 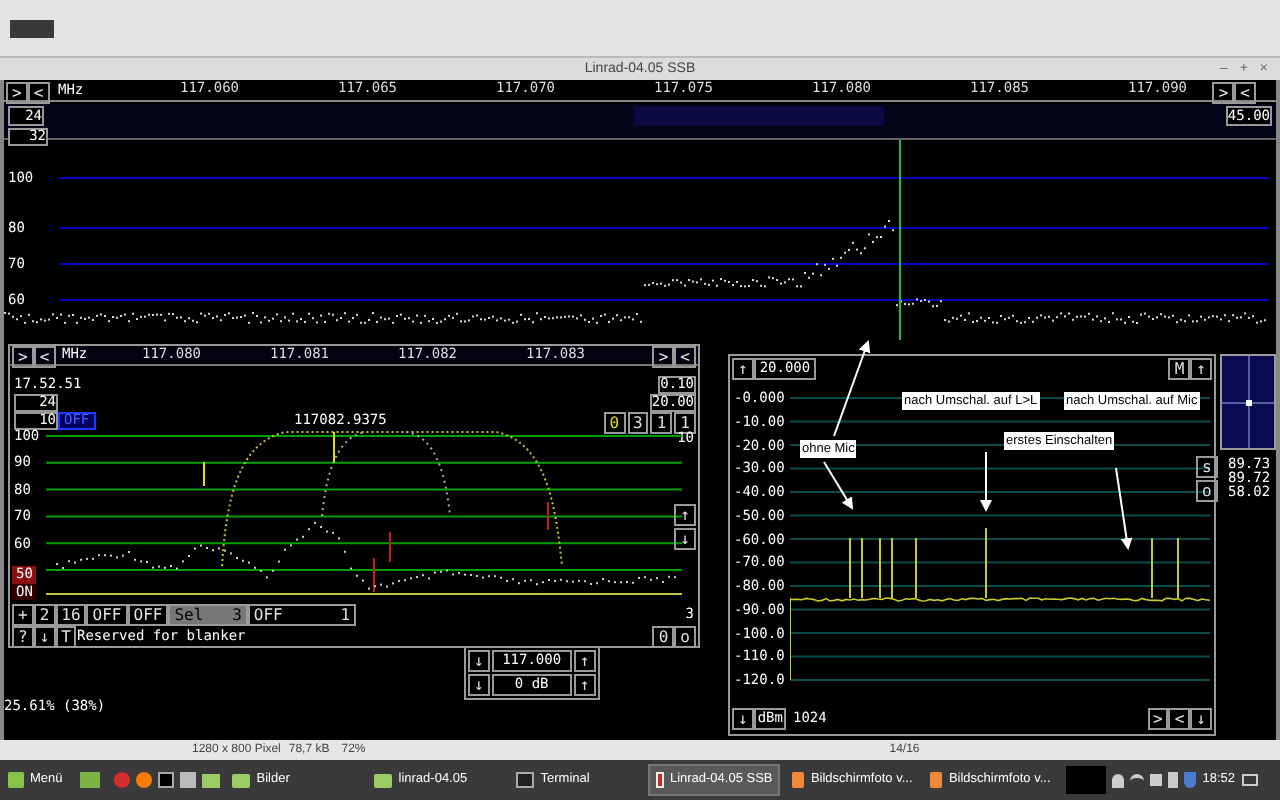 What do you see at coordinates (1207, 491) in the screenshot?
I see `option-button: o` at bounding box center [1207, 491].